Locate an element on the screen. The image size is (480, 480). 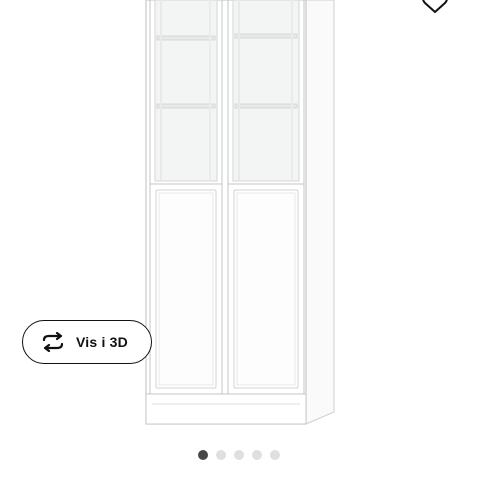
carousel-pagination is located at coordinates (239, 455).